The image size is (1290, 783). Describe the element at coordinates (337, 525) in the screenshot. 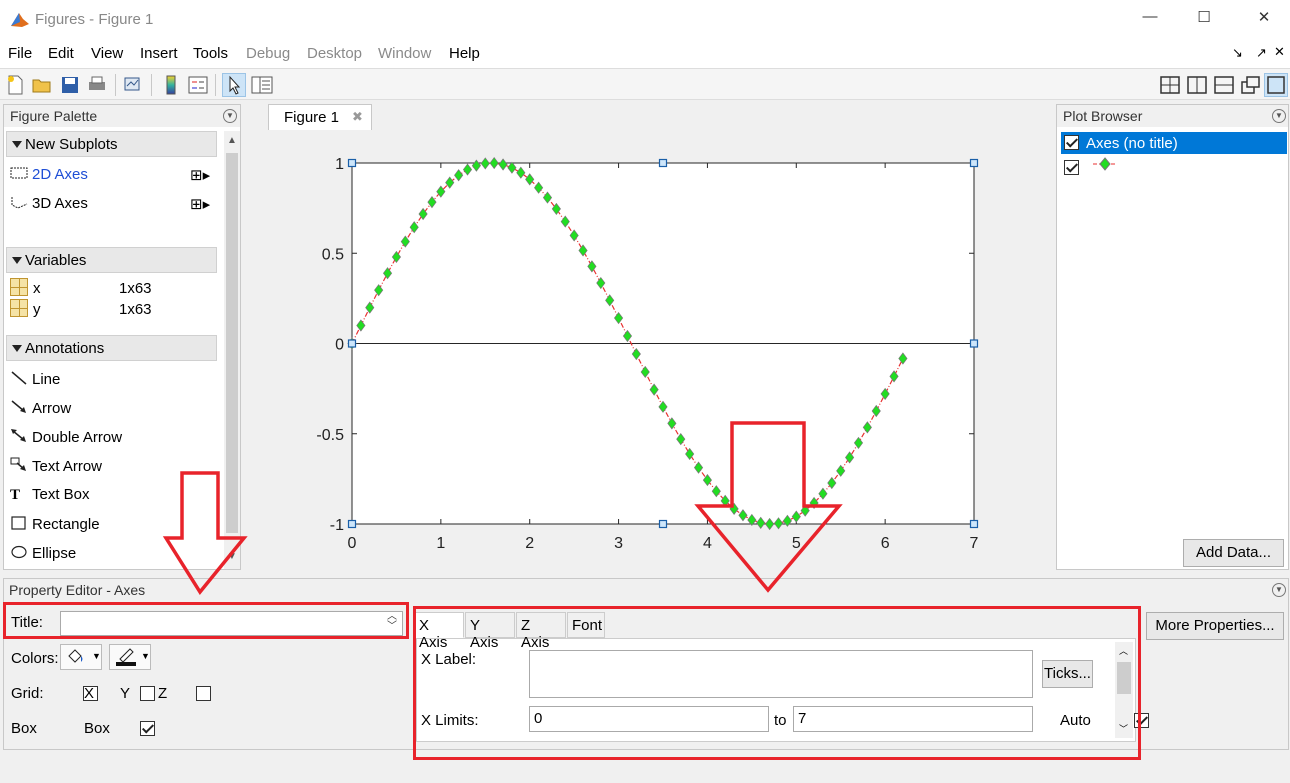

I see `y-tick-label: -1` at that location.